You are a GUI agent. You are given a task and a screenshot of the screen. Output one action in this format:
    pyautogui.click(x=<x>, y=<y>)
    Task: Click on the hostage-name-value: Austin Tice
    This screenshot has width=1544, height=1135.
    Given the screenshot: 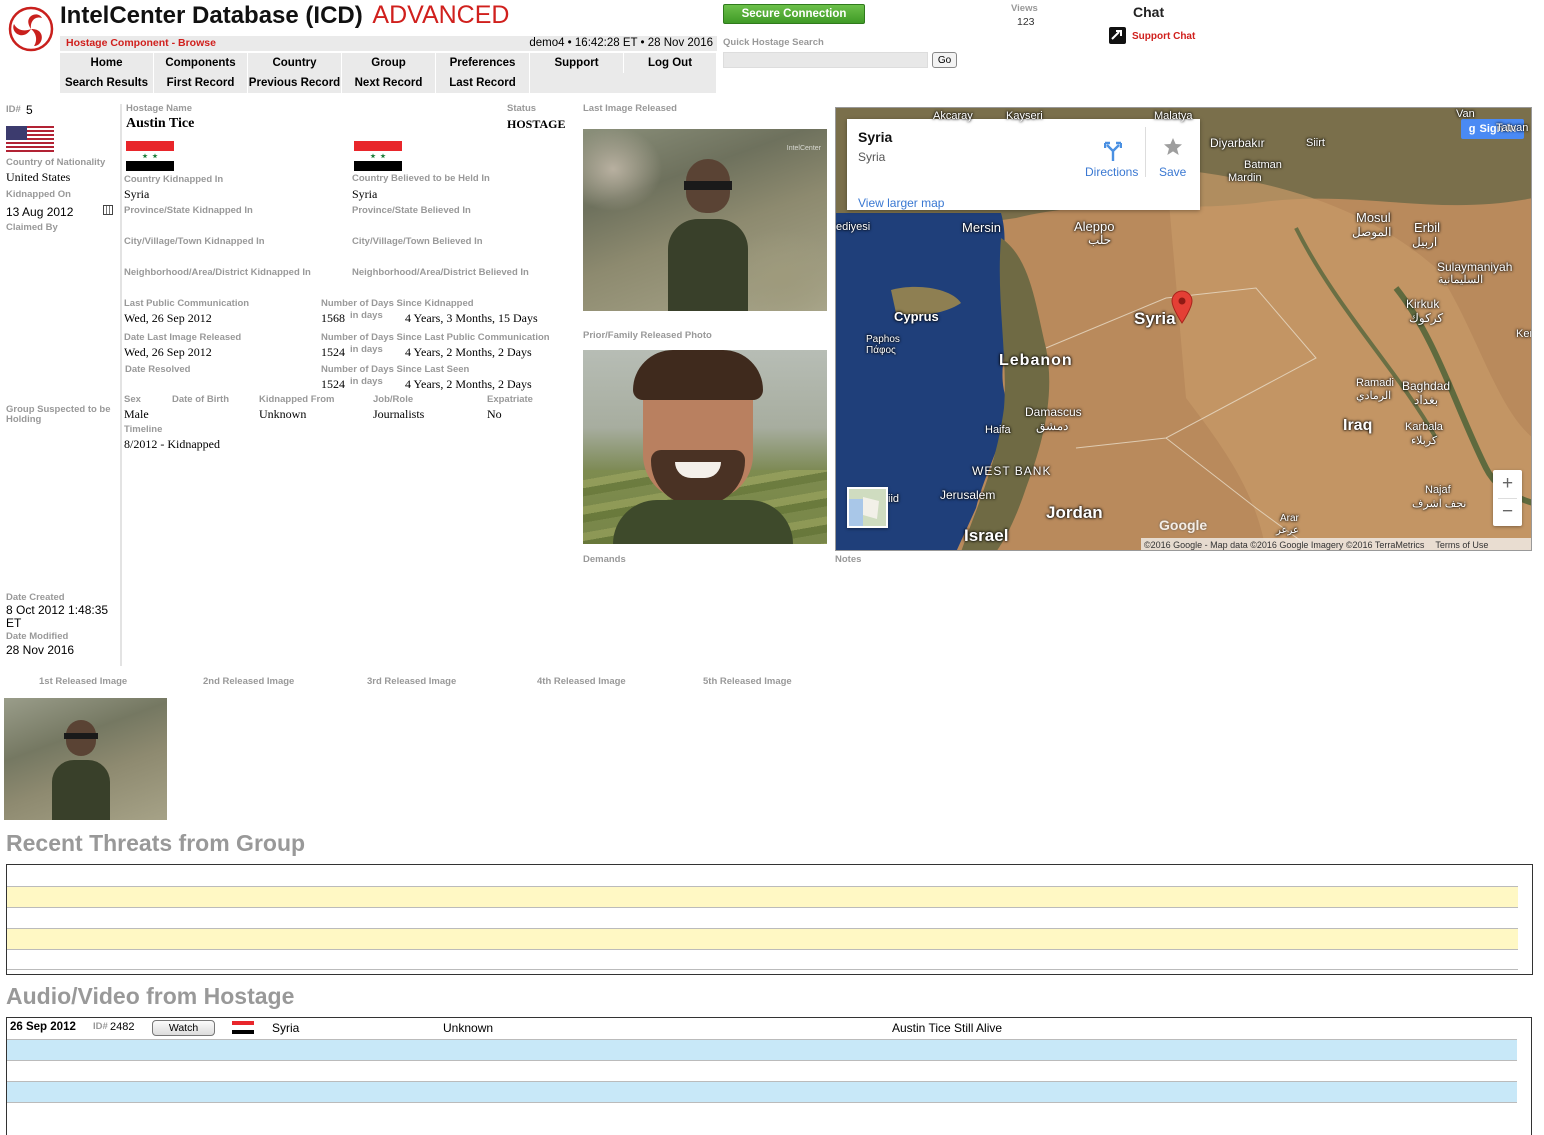 What is the action you would take?
    pyautogui.click(x=160, y=123)
    